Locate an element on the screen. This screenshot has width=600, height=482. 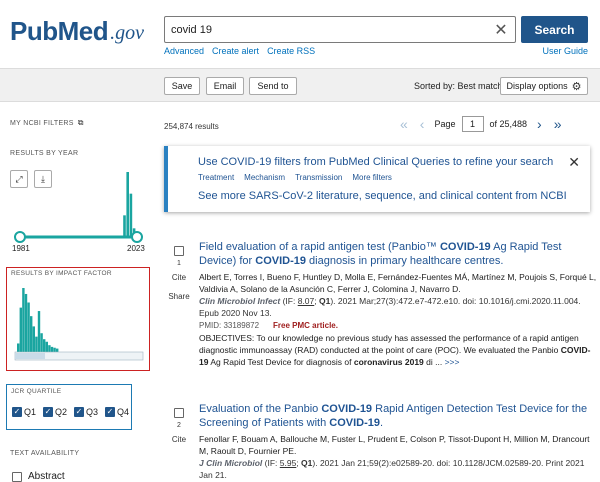
free-pmc-badge: Free PMC article. is located at coordinates (305, 325).